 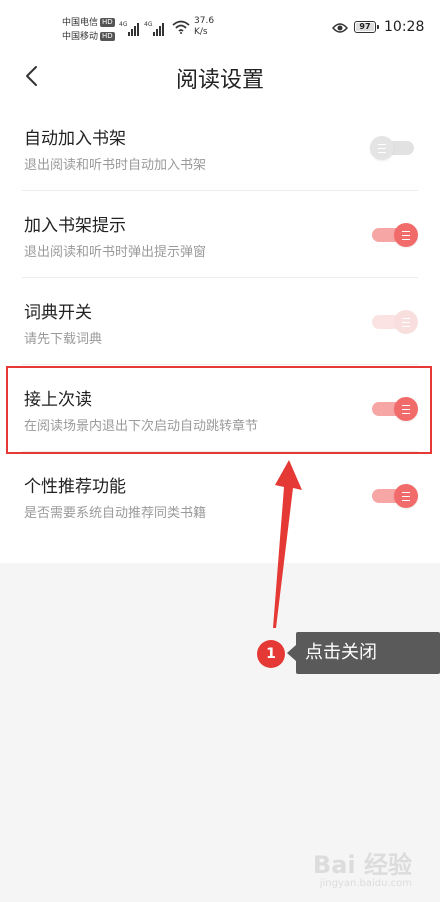 What do you see at coordinates (115, 513) in the screenshot?
I see `setting-subtitle: 是否需要系统自动推荐同类书籍` at bounding box center [115, 513].